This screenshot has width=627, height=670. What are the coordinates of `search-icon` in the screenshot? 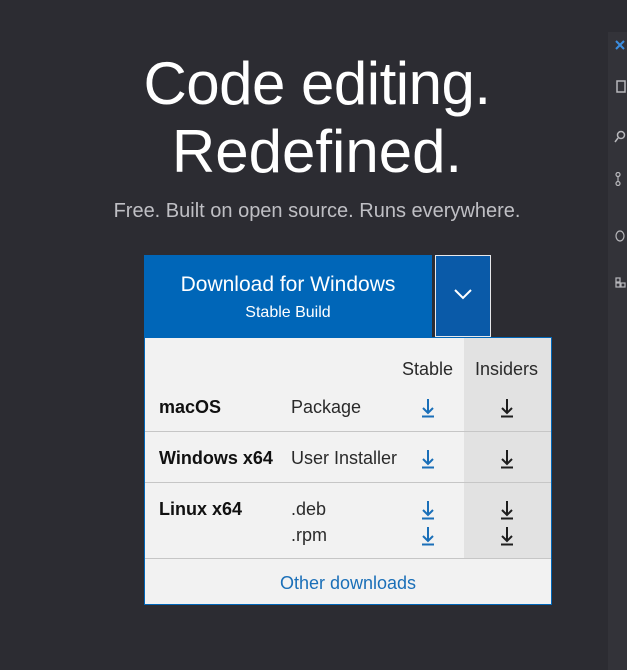 It's located at (620, 137).